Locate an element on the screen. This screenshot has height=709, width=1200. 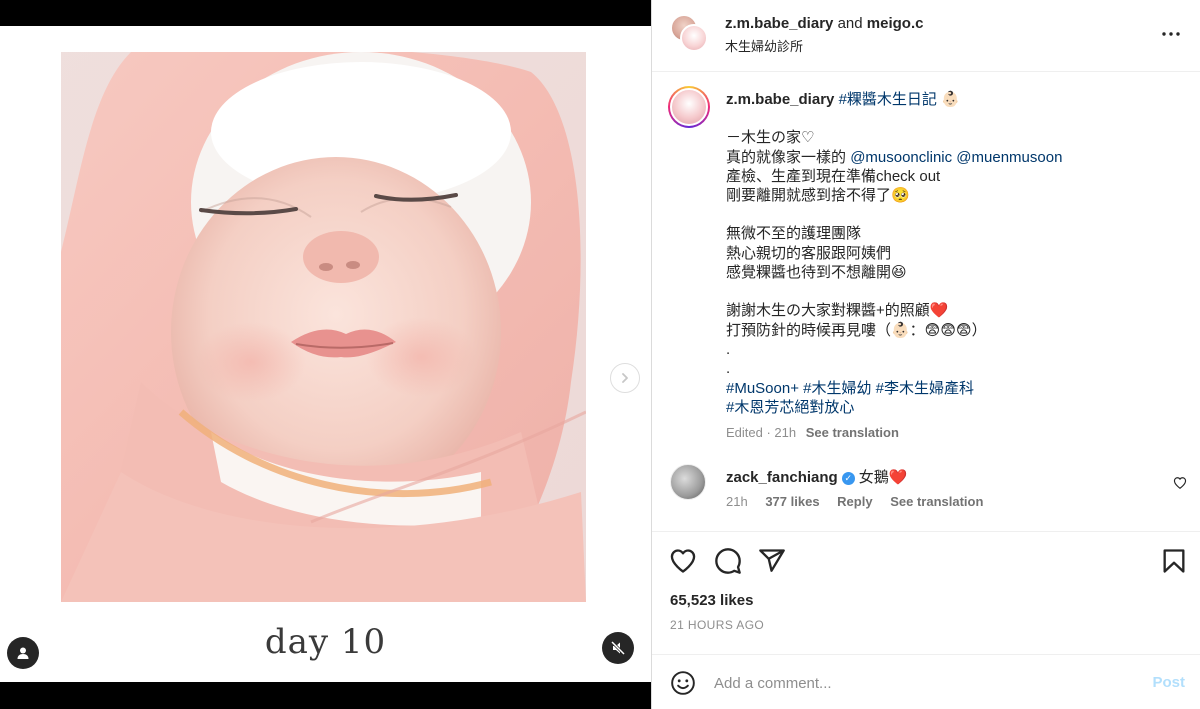
caption-title-emoji: 👶🏻 is located at coordinates (950, 99).